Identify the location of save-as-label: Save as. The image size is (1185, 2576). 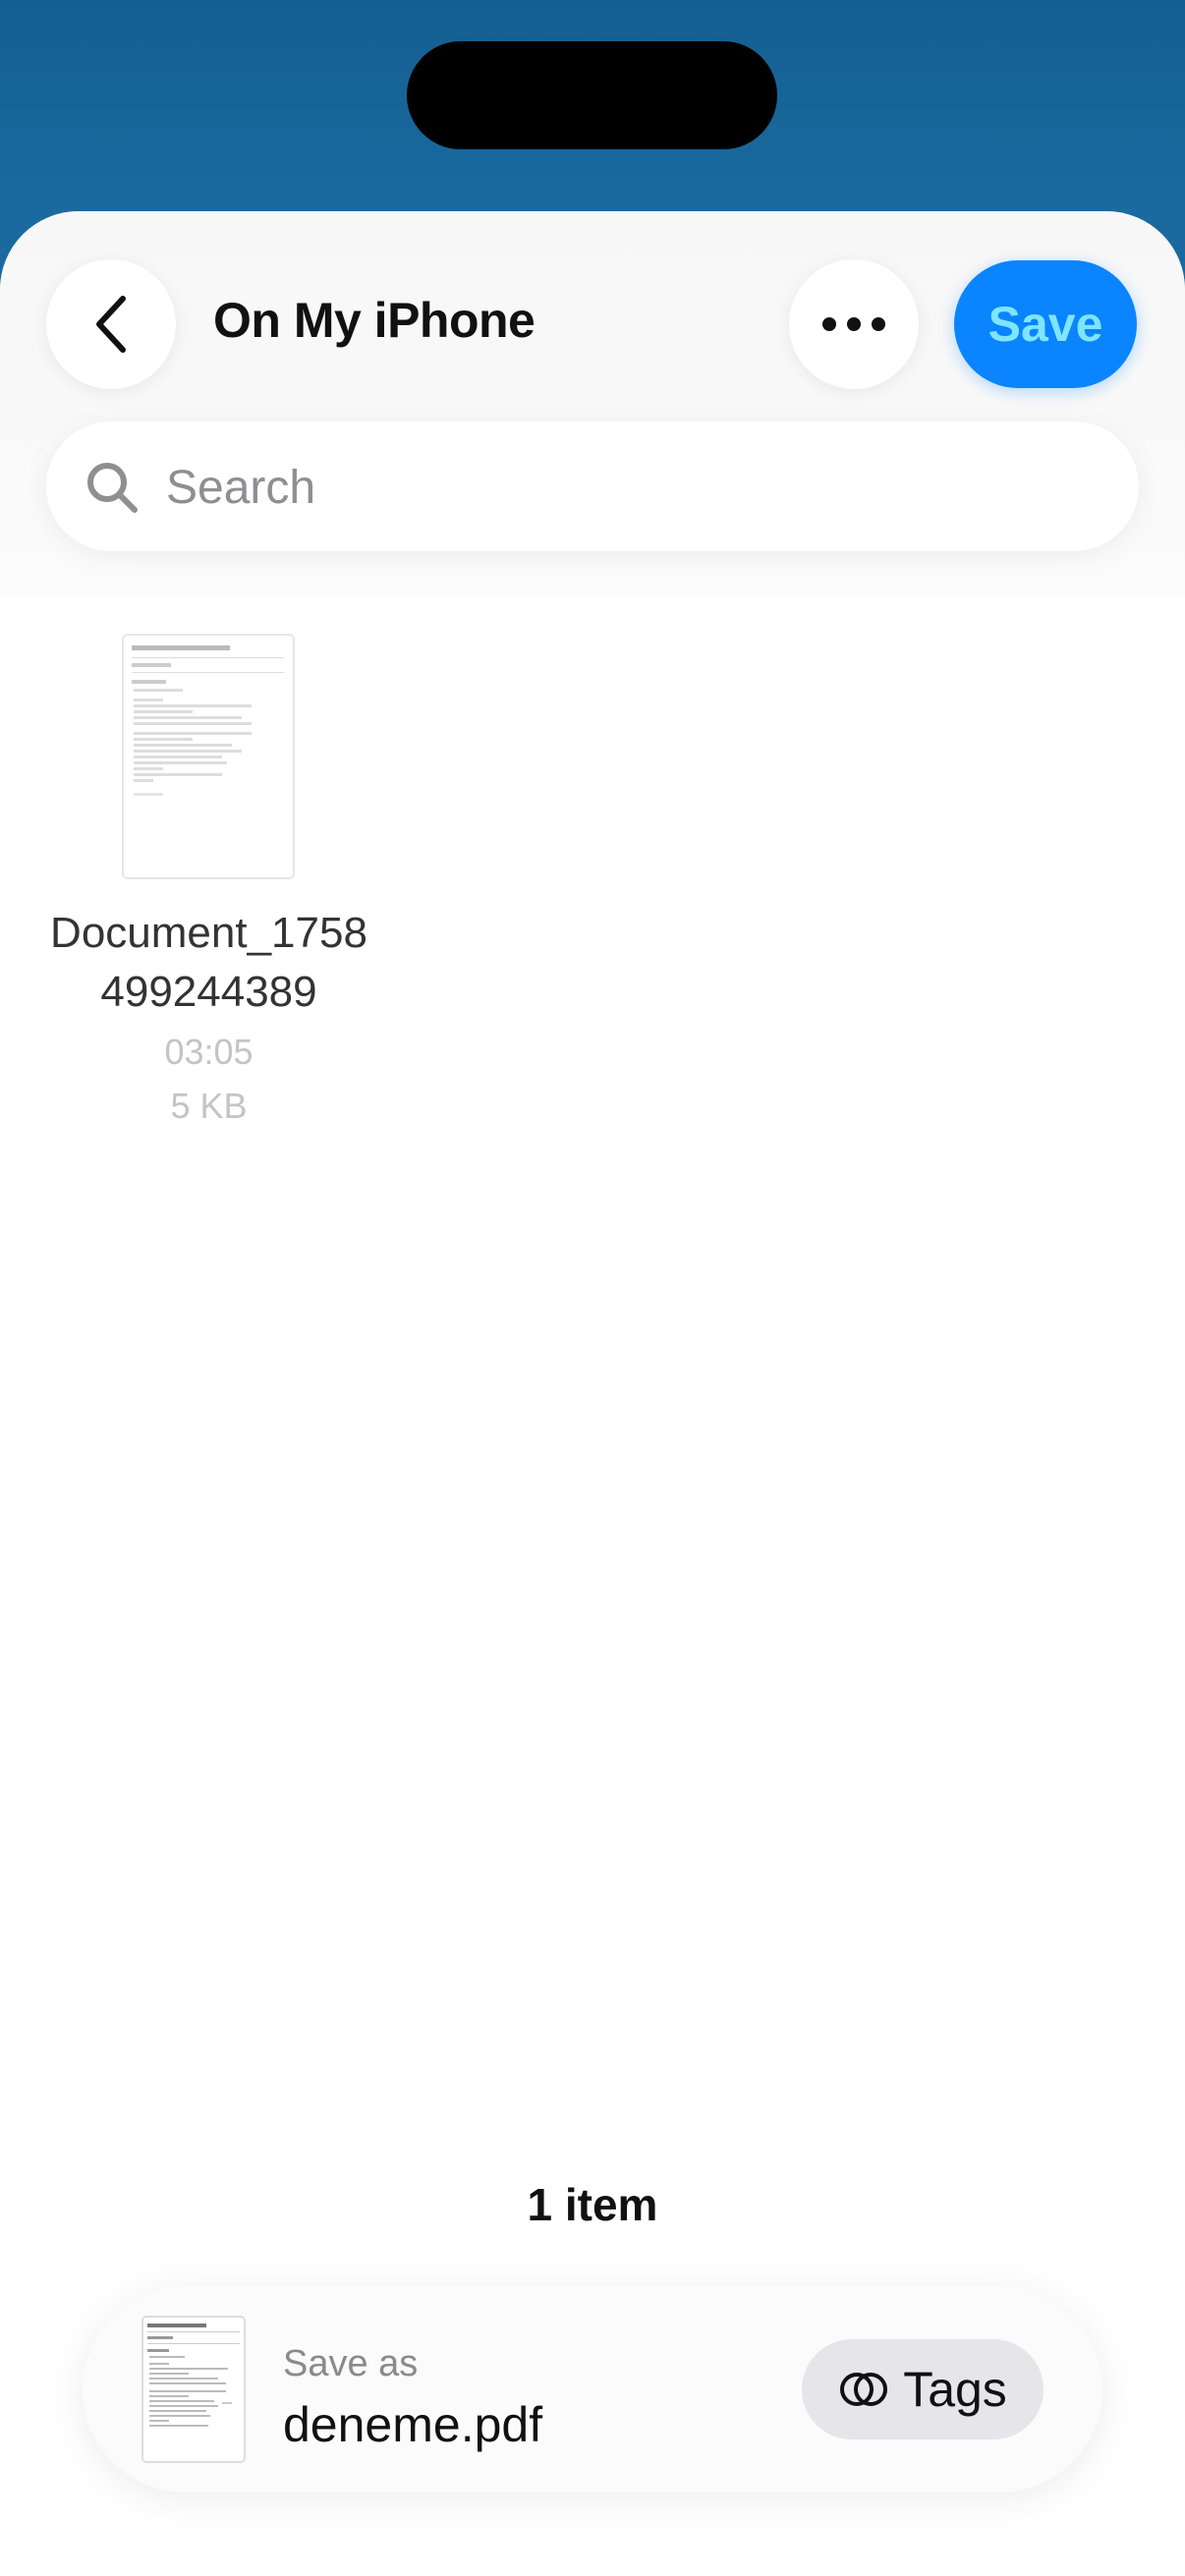
(351, 2363).